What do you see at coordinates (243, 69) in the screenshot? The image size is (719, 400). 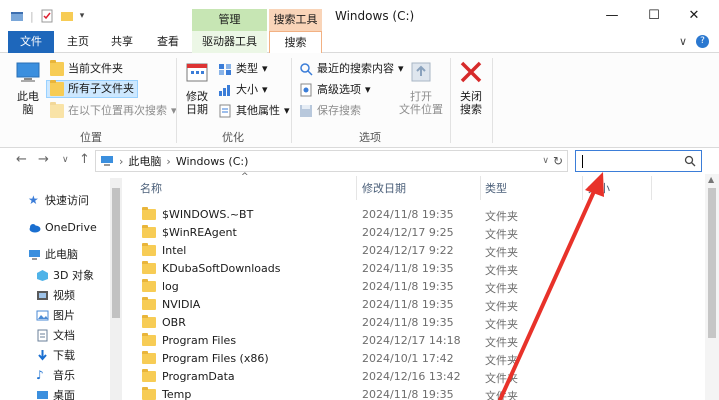 I see `kind-button: 类型 ▾` at bounding box center [243, 69].